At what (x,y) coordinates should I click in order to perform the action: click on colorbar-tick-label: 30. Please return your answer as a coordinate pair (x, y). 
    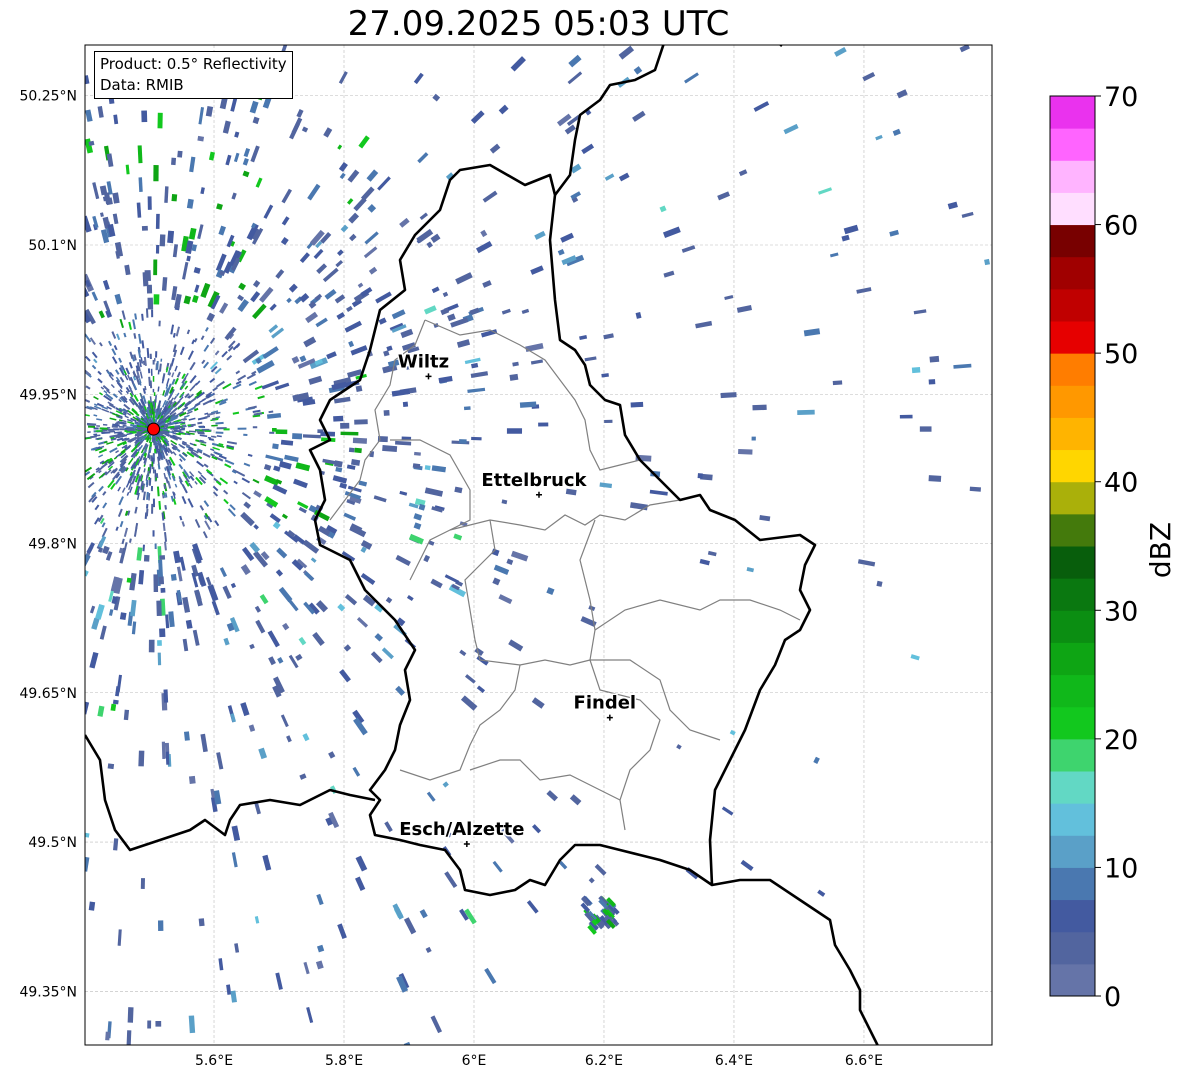
    Looking at the image, I should click on (1121, 611).